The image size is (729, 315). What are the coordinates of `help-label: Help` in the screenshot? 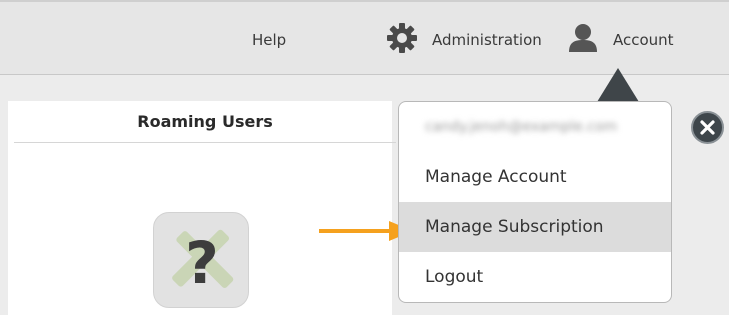 It's located at (269, 39).